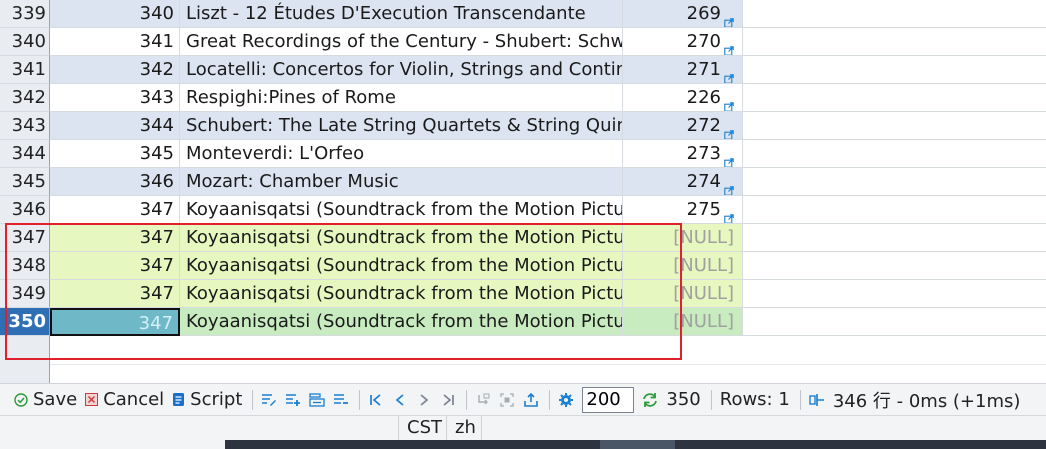 The width and height of the screenshot is (1046, 449). Describe the element at coordinates (115, 14) in the screenshot. I see `cell-id: 340` at that location.